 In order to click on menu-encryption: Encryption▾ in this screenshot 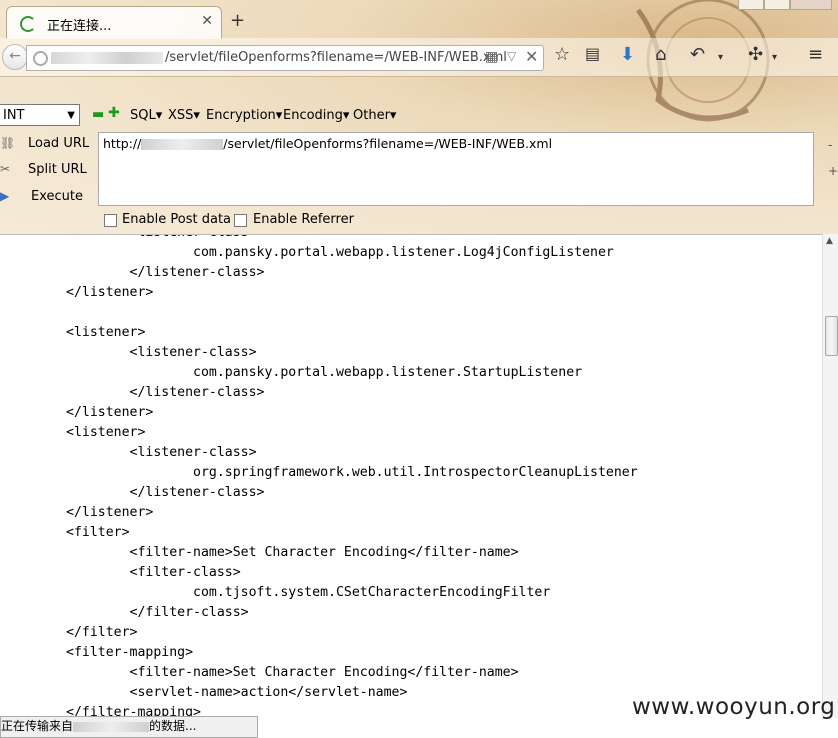, I will do `click(244, 115)`.